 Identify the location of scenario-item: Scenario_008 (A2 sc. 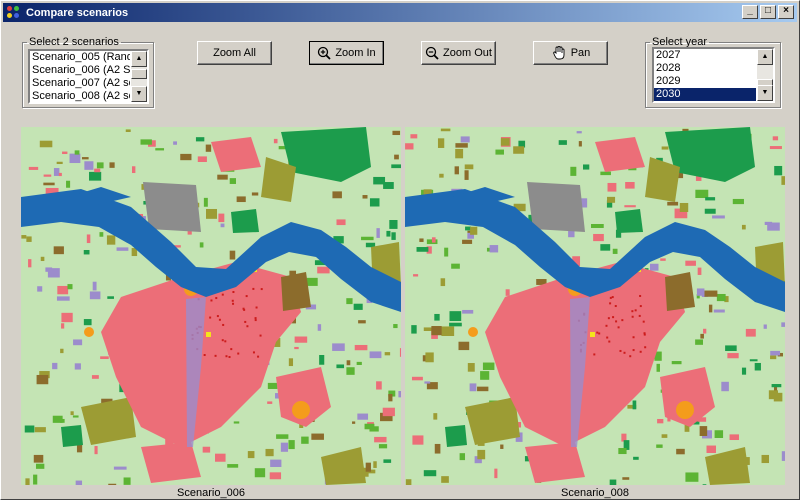
(80, 96).